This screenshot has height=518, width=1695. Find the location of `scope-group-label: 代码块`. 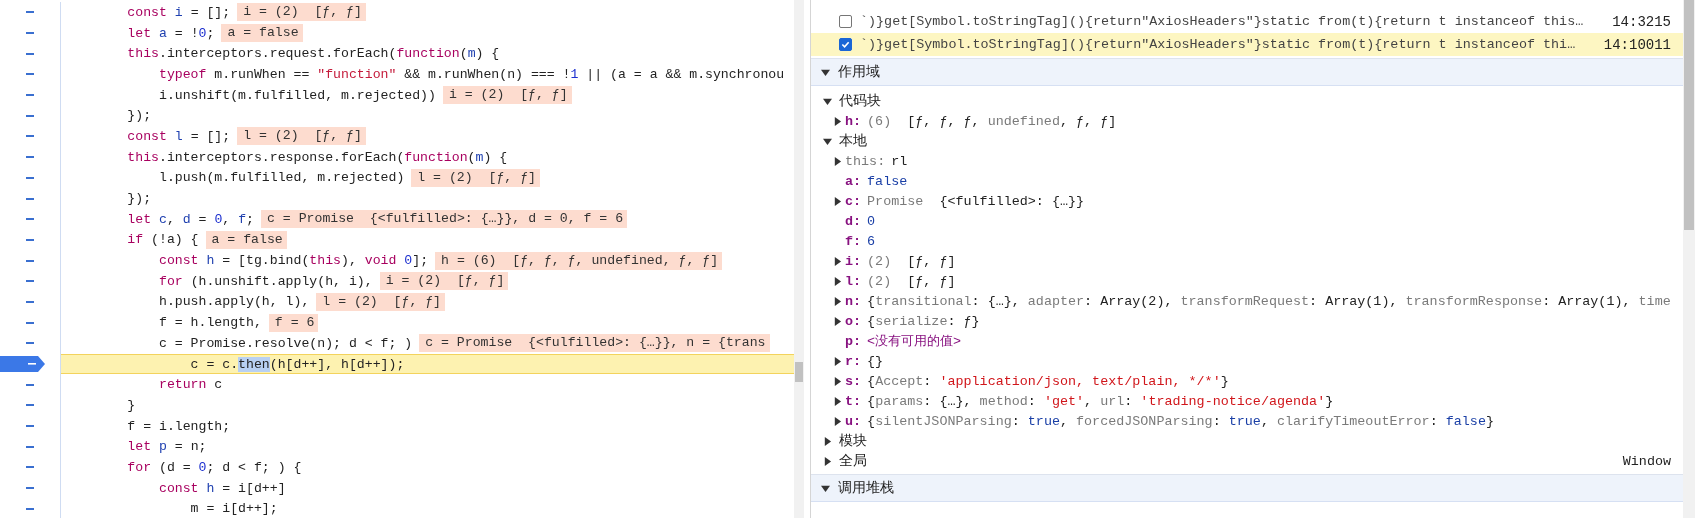

scope-group-label: 代码块 is located at coordinates (1255, 101).